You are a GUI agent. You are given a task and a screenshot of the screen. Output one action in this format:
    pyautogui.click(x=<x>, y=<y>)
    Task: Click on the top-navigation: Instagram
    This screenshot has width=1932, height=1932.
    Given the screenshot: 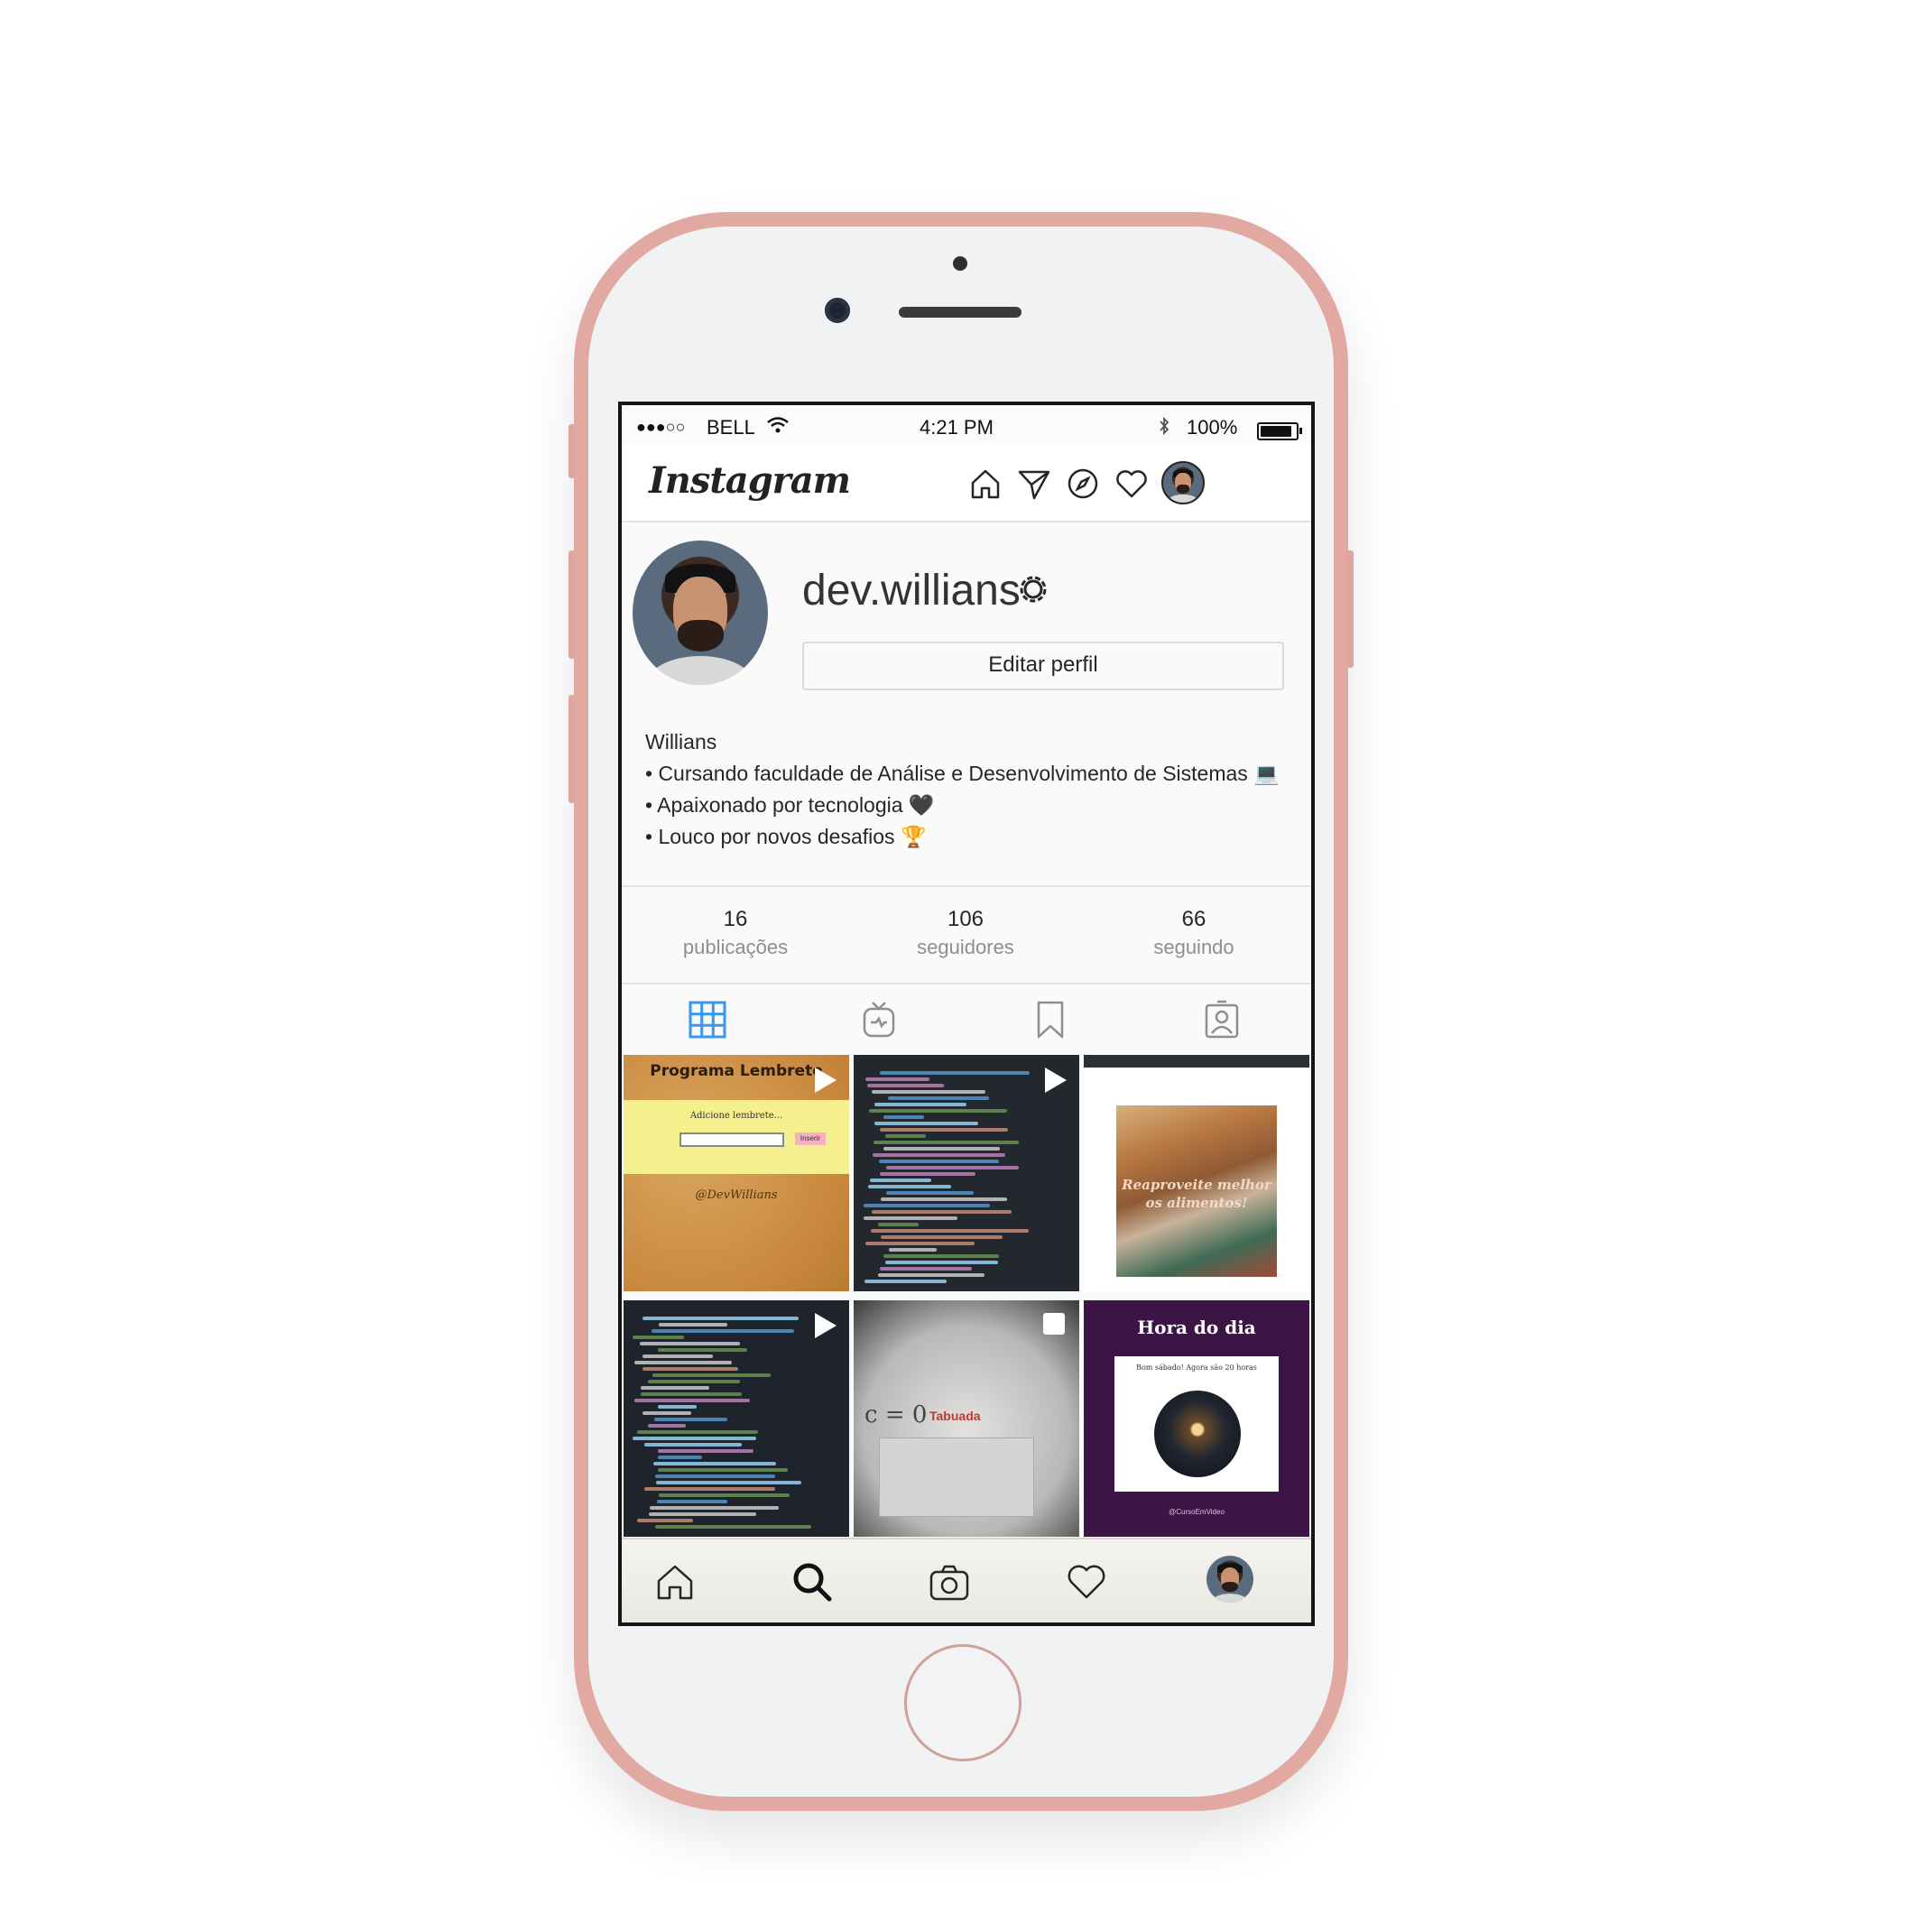 What is the action you would take?
    pyautogui.click(x=966, y=483)
    